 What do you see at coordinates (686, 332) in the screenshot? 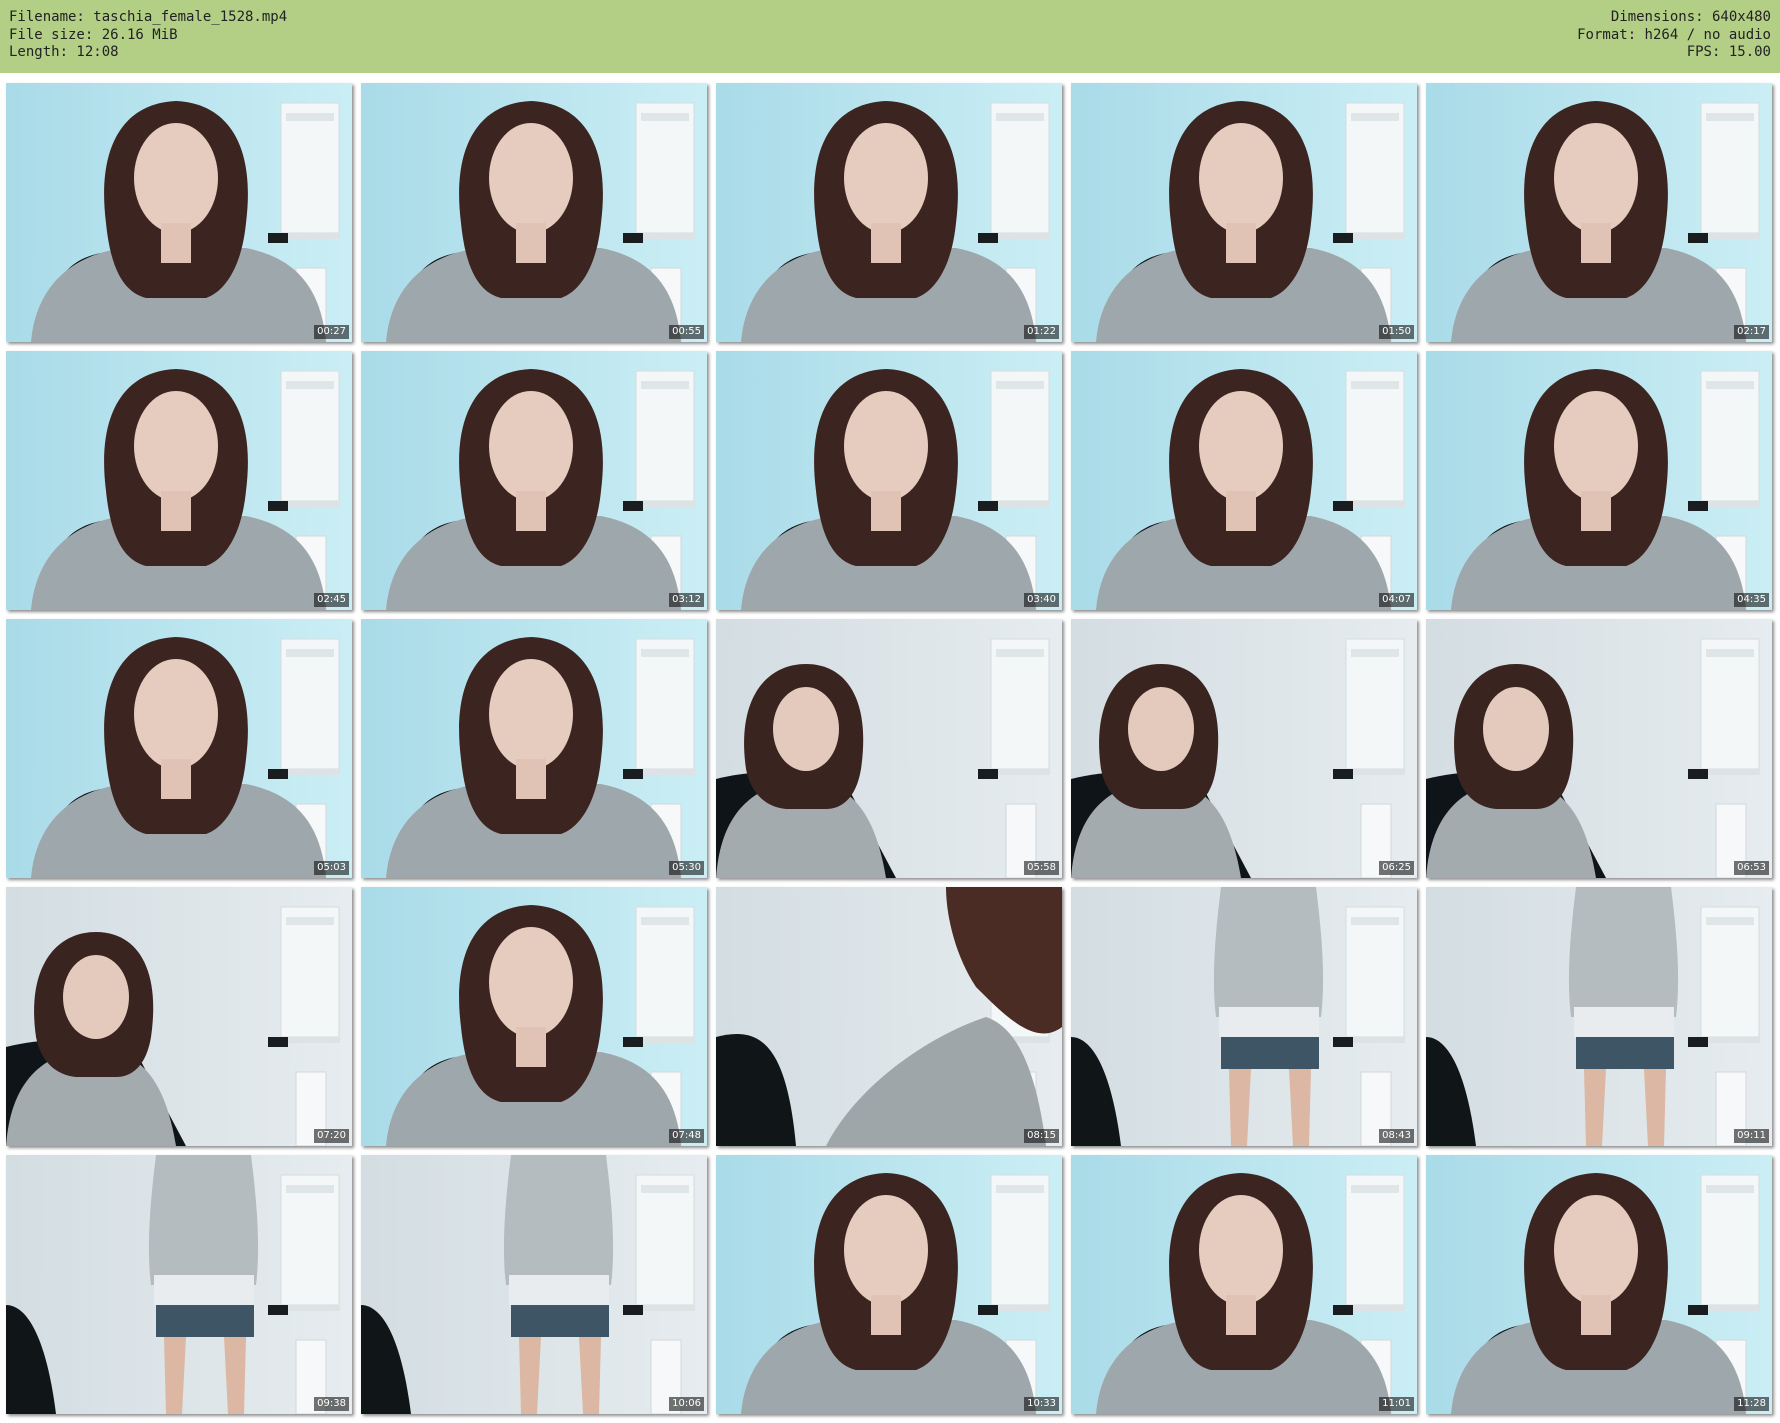
I see `timestamp-label: 00:55` at bounding box center [686, 332].